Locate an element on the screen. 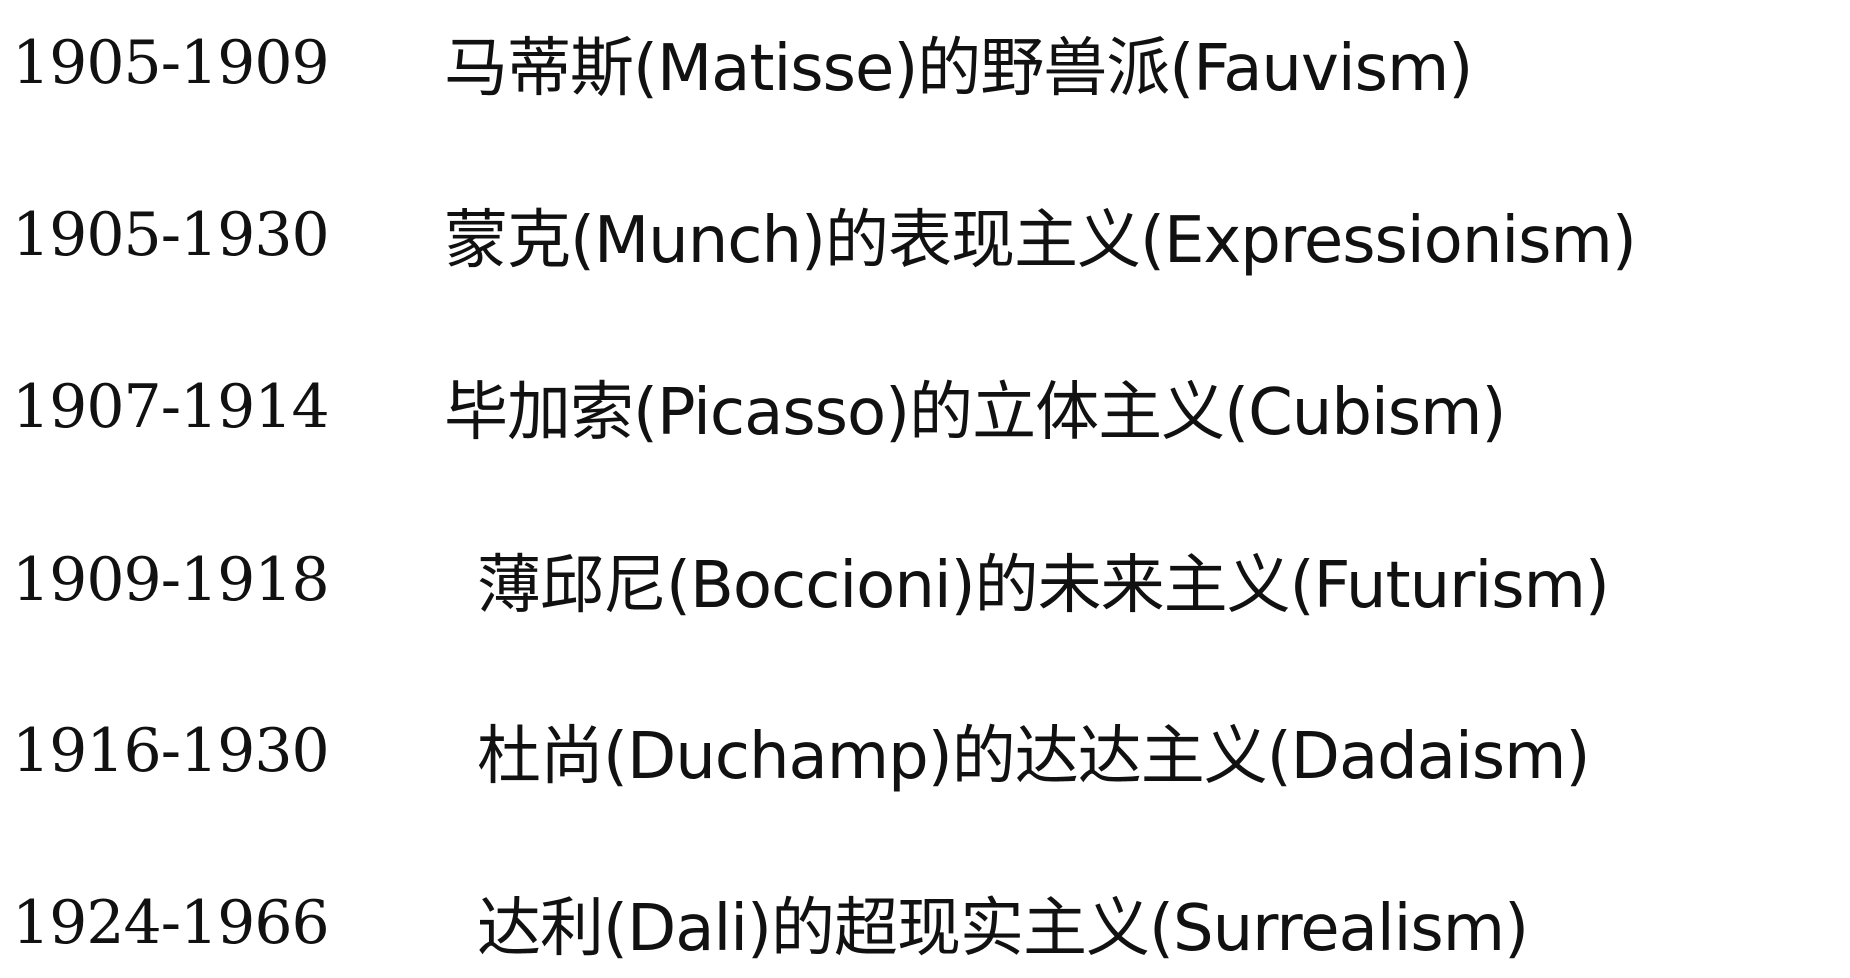  timeline-years: 1905-1909 is located at coordinates (171, 63).